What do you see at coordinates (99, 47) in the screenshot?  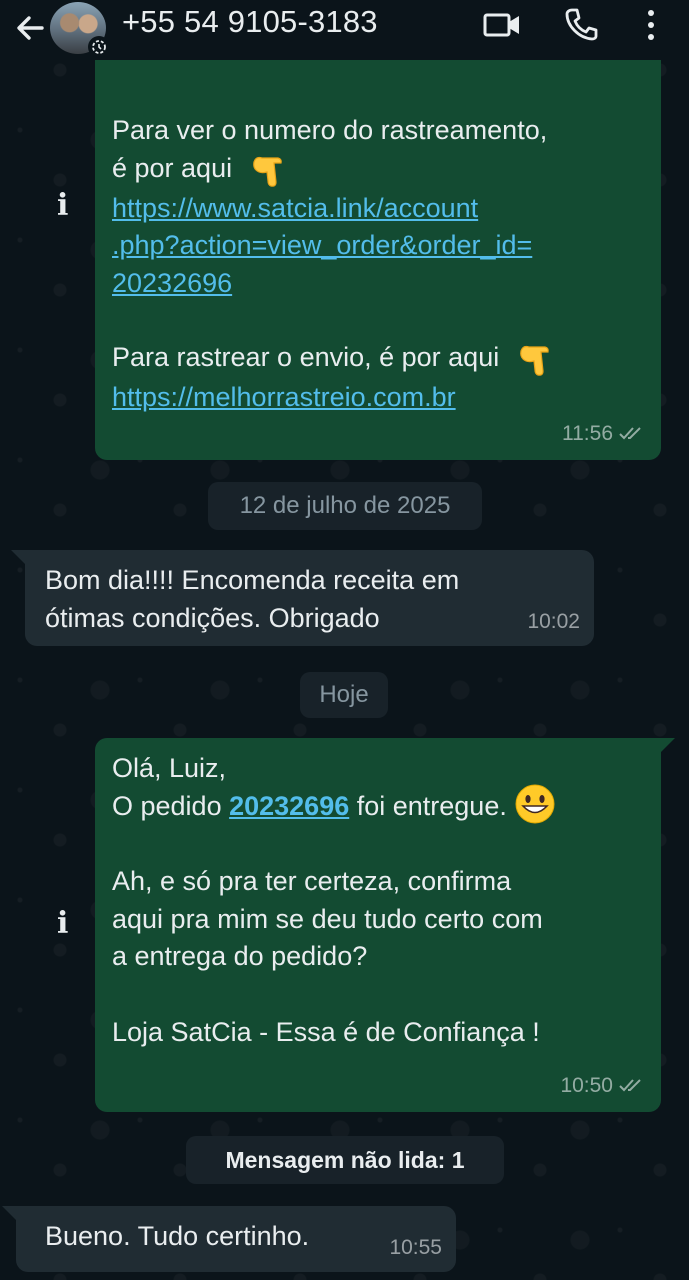 I see `status-icon` at bounding box center [99, 47].